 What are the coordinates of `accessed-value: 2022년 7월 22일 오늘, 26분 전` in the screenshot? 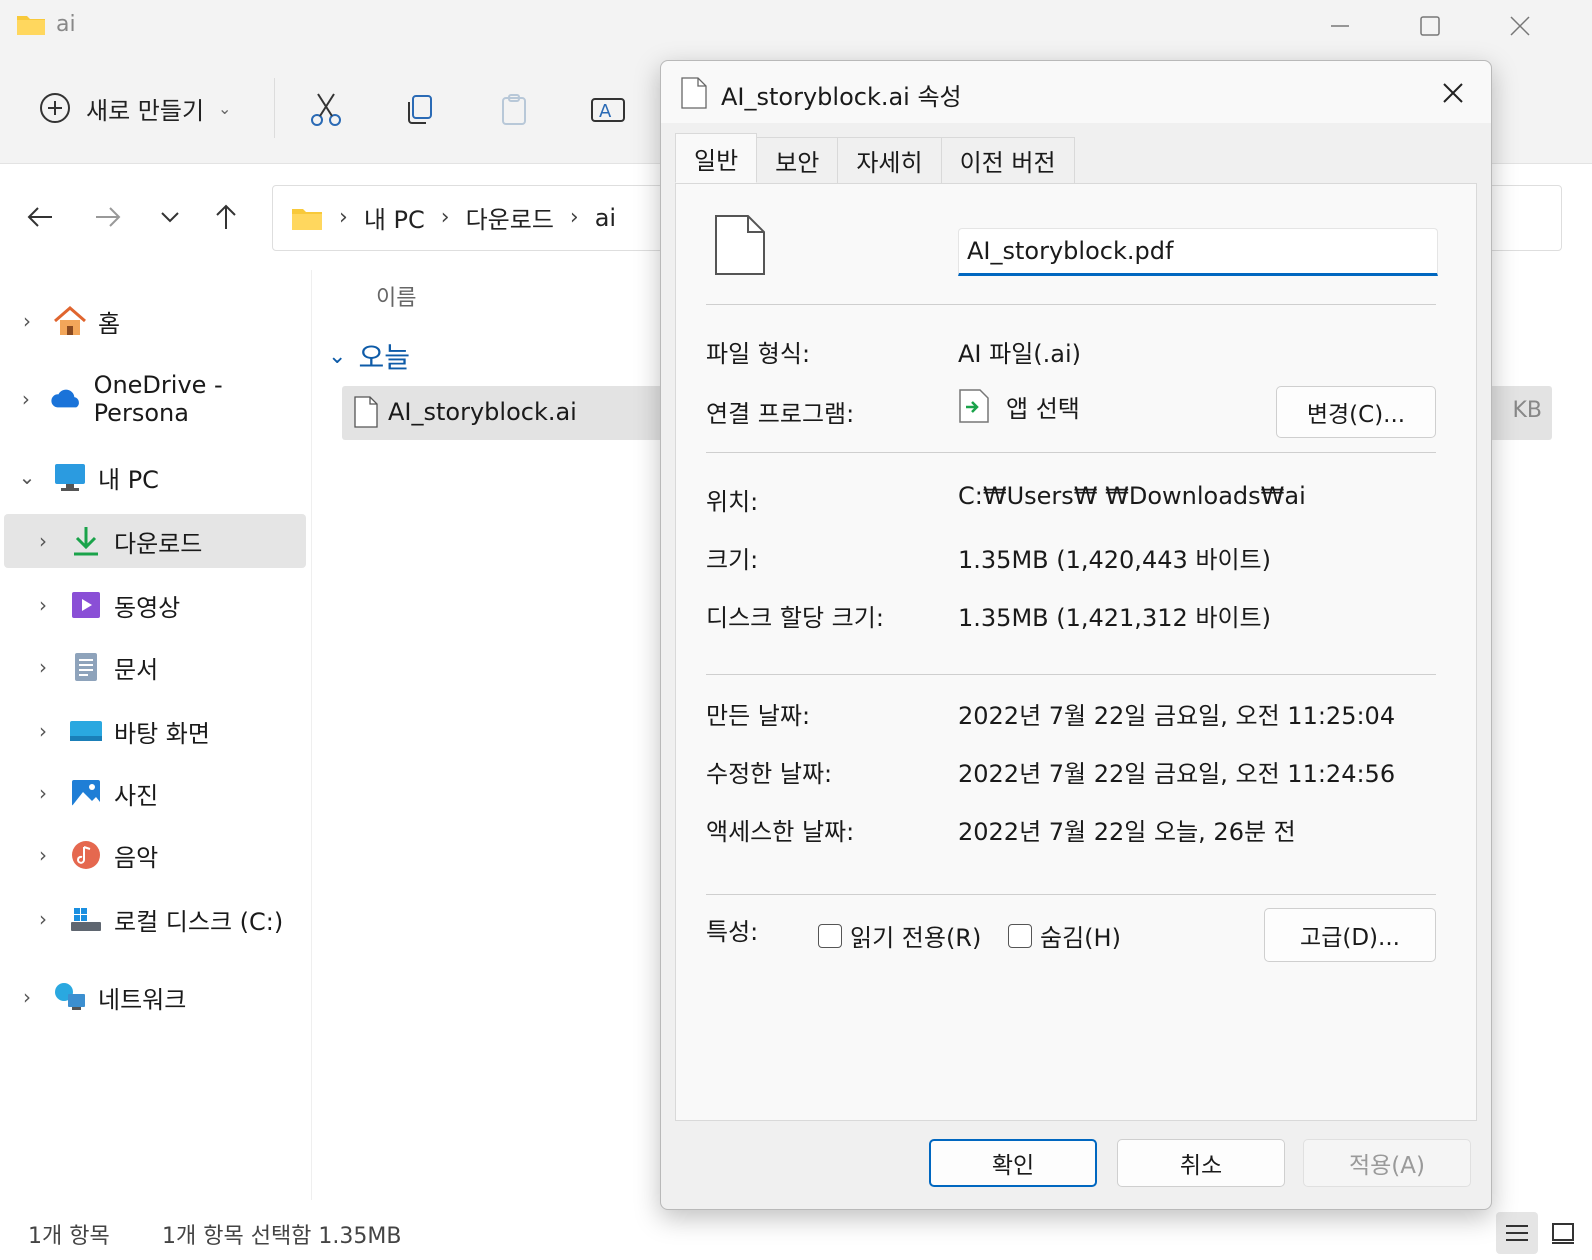 It's located at (1127, 832).